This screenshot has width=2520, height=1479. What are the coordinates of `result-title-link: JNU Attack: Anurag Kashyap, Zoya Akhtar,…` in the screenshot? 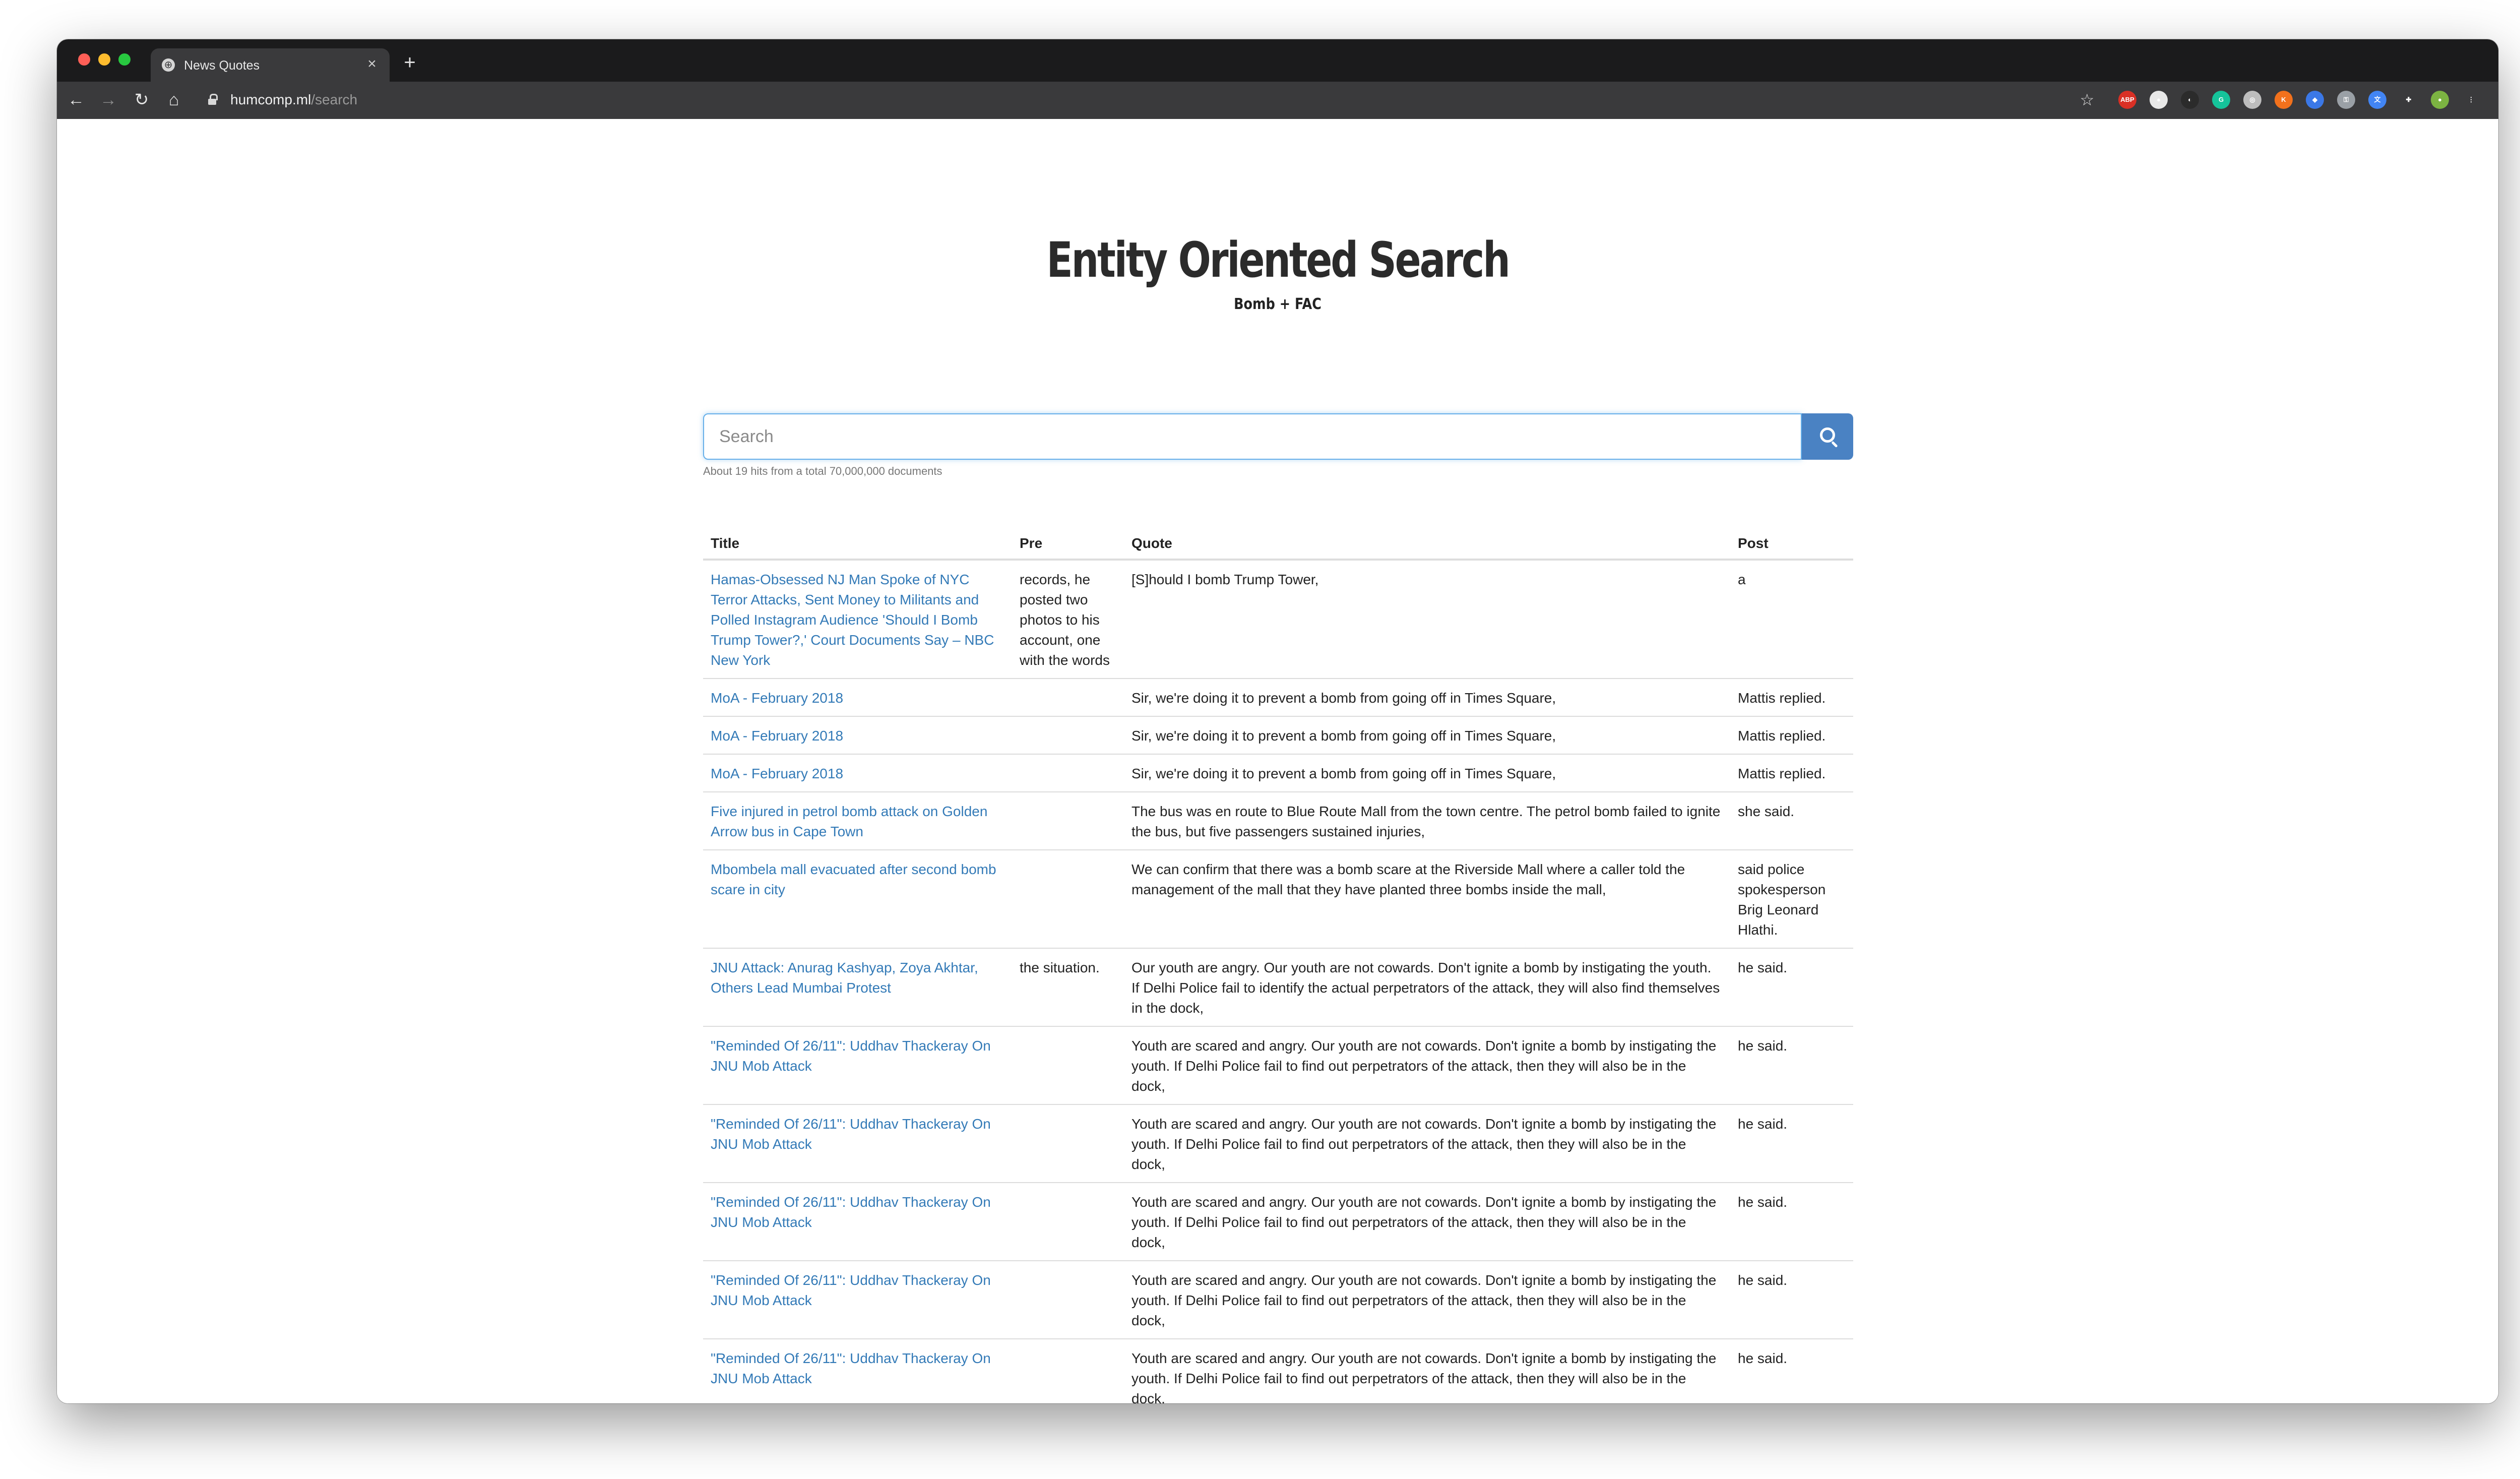 It's located at (844, 978).